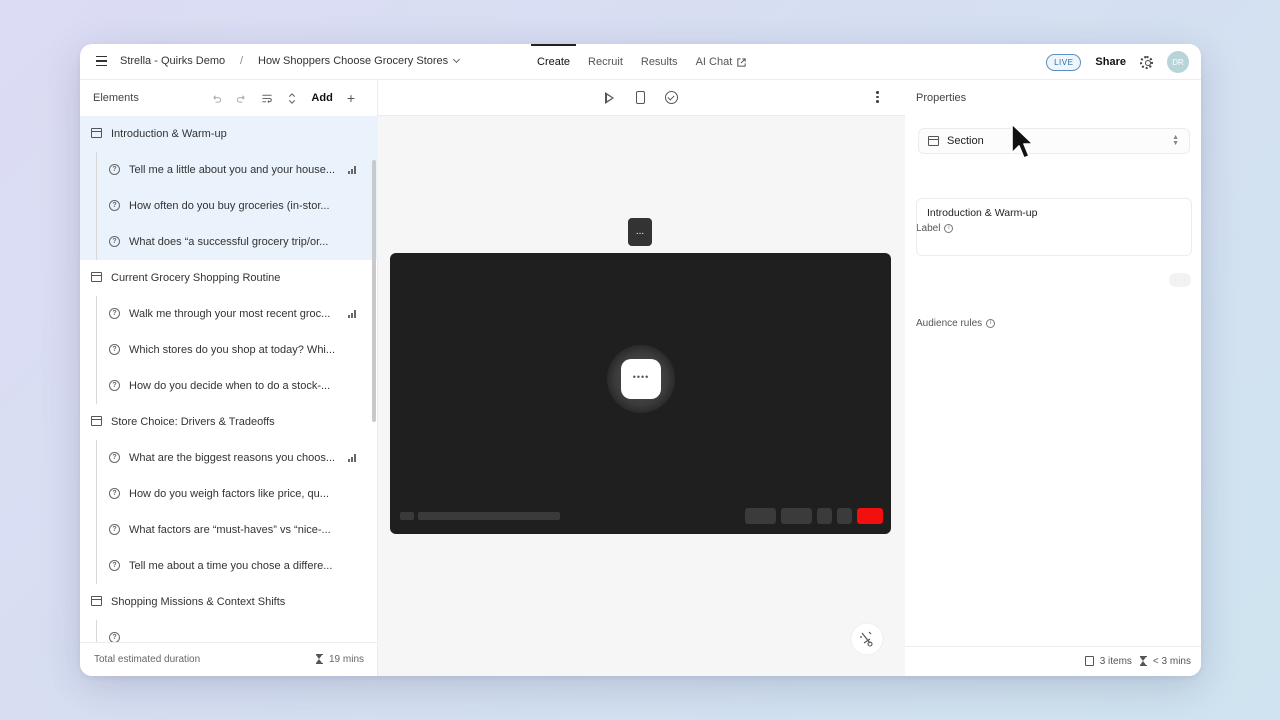 This screenshot has width=1280, height=720. I want to click on tab-results: Results, so click(659, 62).